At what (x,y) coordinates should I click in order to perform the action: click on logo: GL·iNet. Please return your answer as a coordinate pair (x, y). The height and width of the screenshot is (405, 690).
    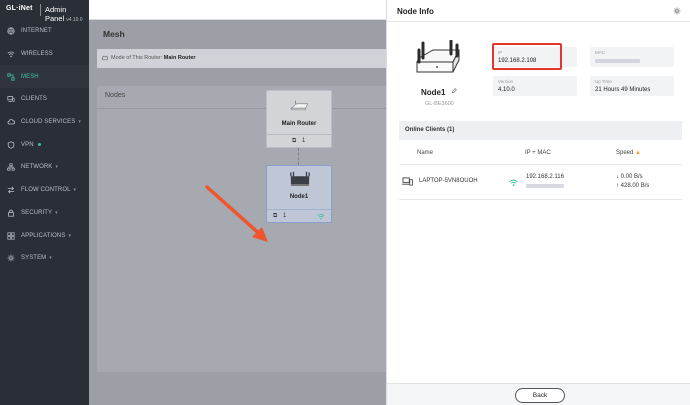
    Looking at the image, I should click on (19, 8).